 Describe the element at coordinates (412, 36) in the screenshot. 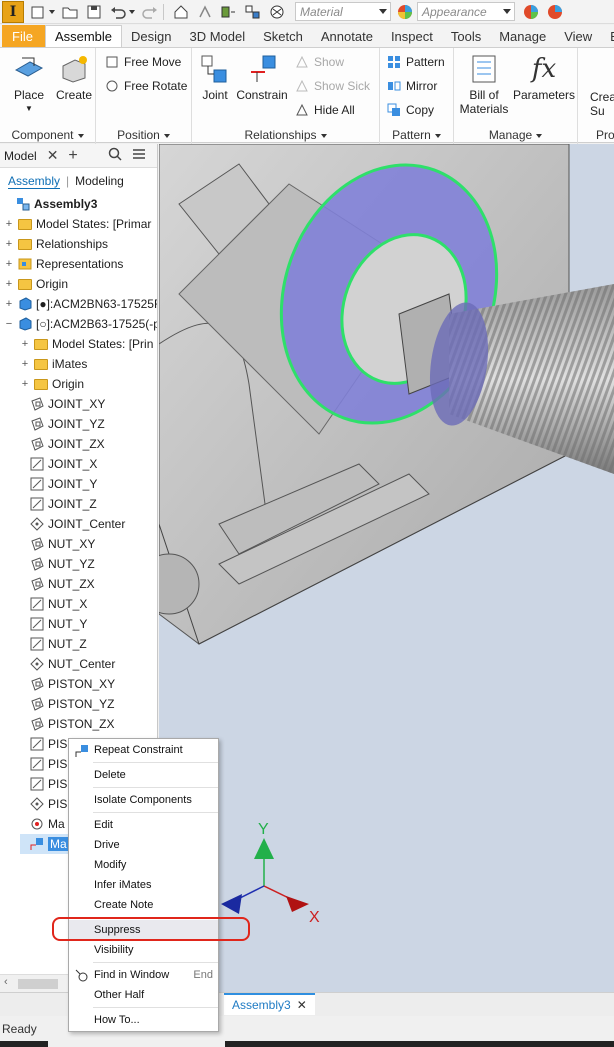

I see `tab-inspect: Inspect` at that location.